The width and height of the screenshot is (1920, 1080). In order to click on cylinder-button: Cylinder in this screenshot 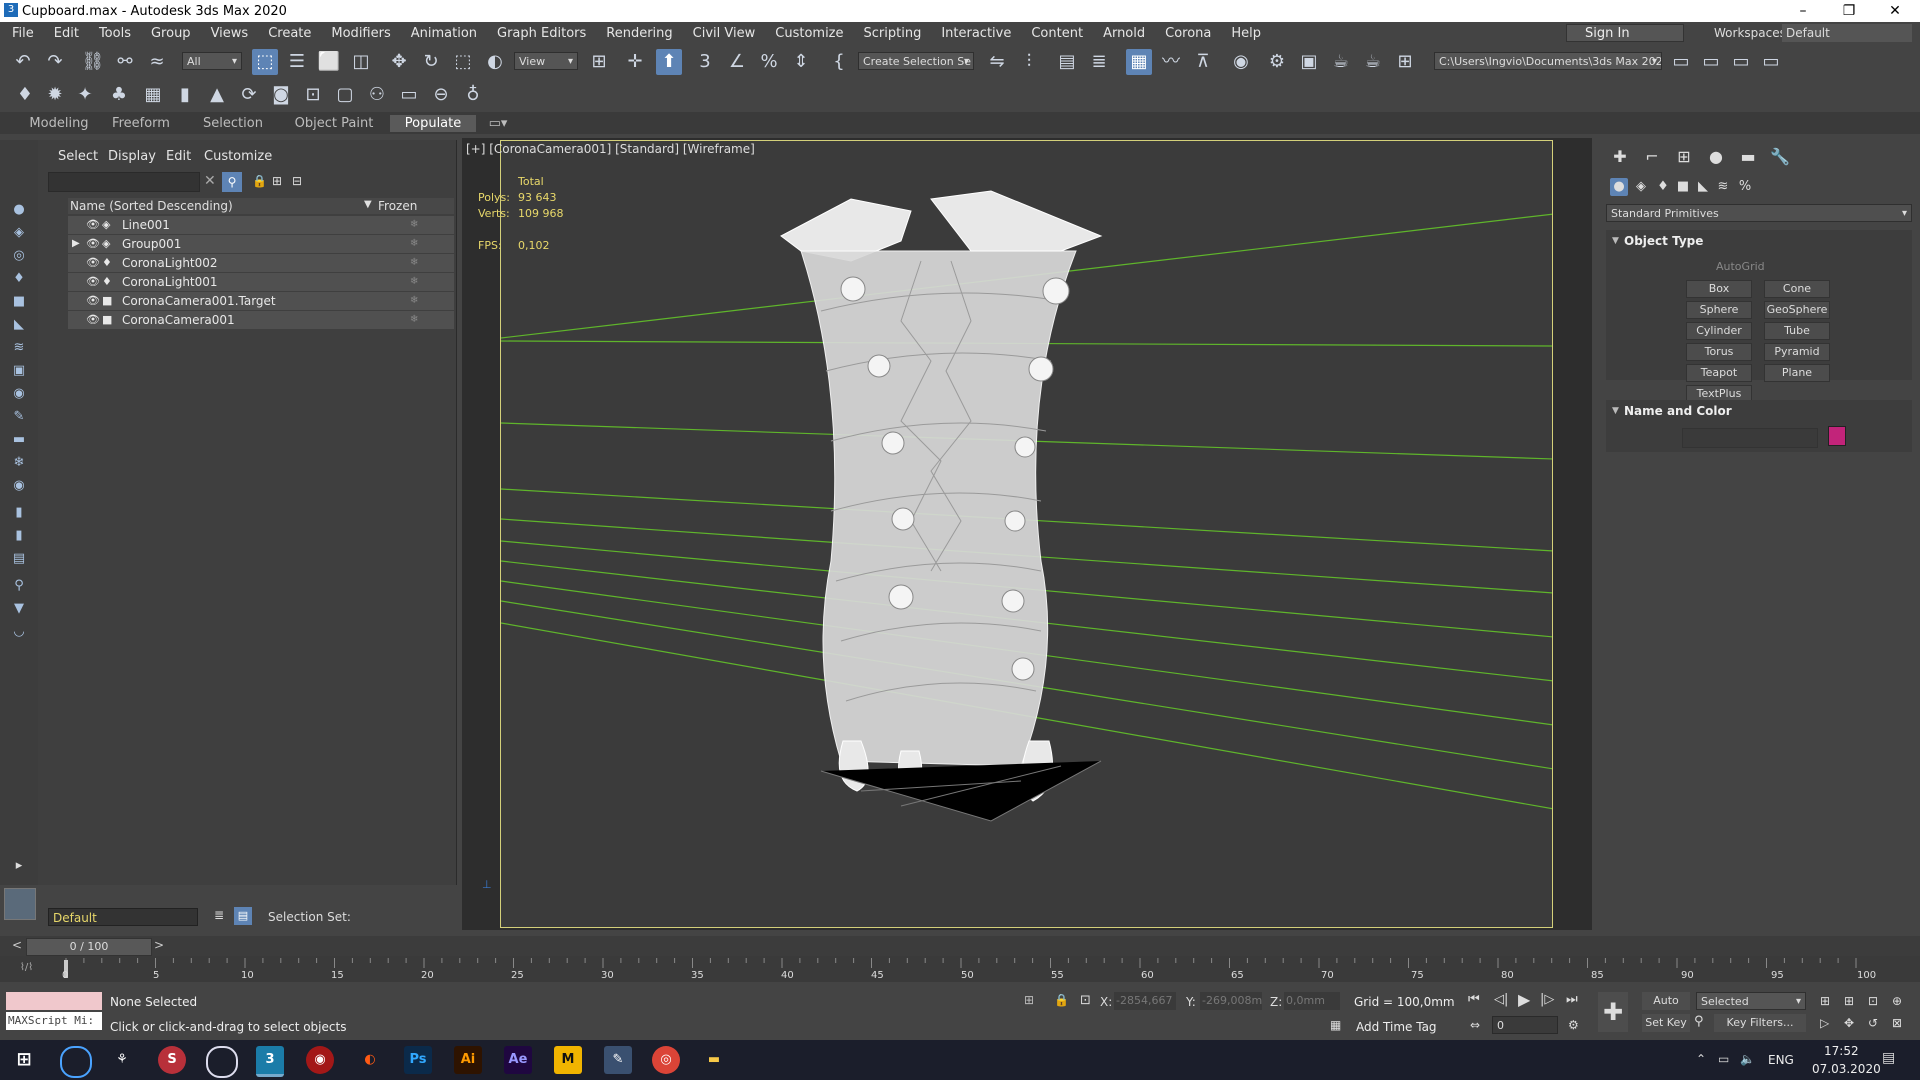, I will do `click(1719, 331)`.